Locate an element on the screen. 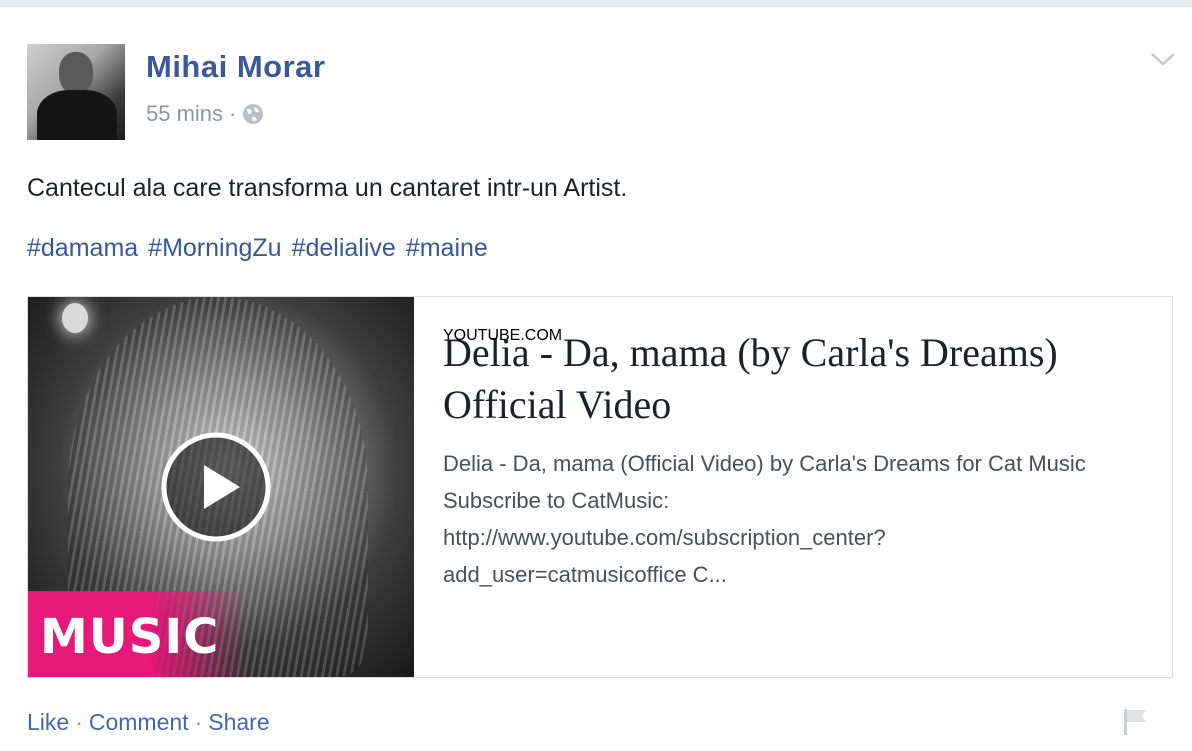 Image resolution: width=1192 pixels, height=751 pixels. author-name: Mihai Morar is located at coordinates (235, 67).